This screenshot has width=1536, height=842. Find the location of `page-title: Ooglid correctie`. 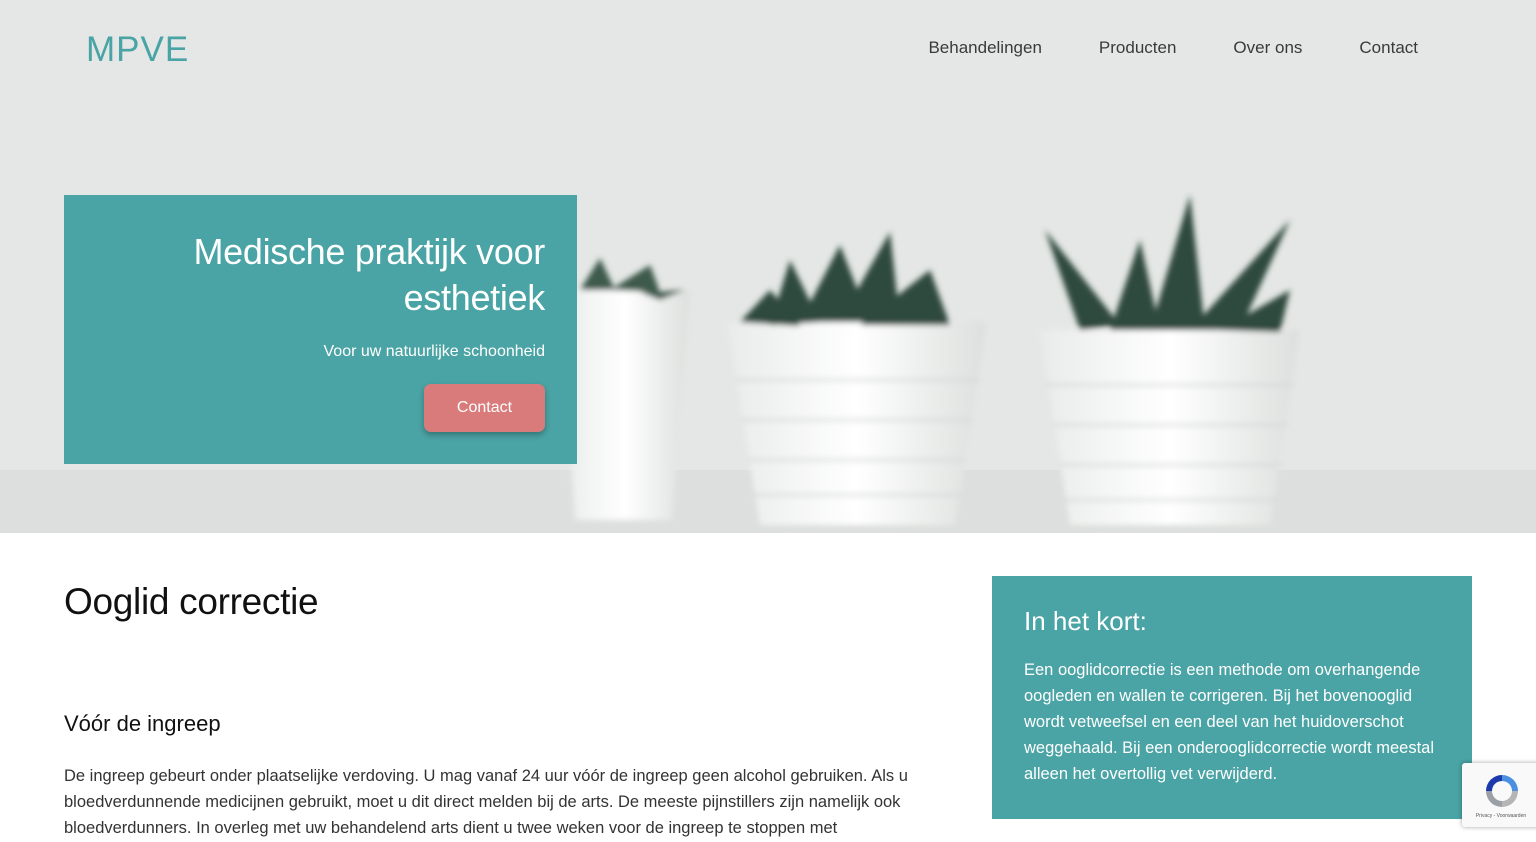

page-title: Ooglid correctie is located at coordinates (191, 601).